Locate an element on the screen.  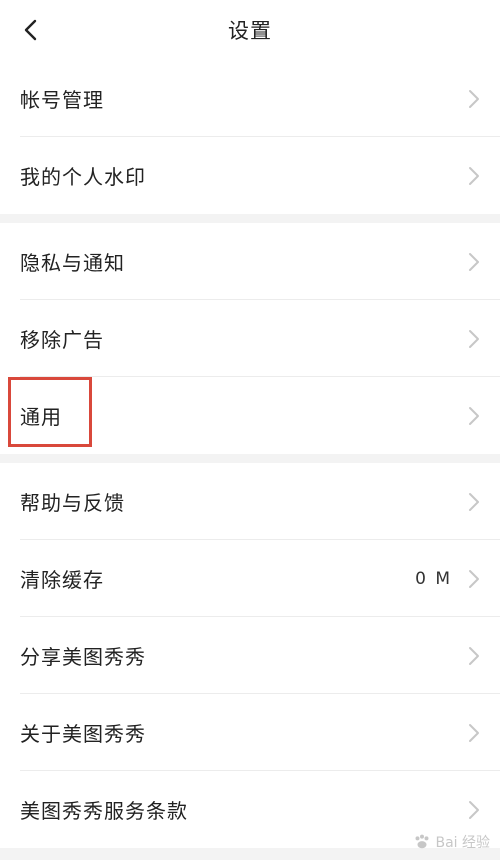
nav-bar: 设置 is located at coordinates (250, 30).